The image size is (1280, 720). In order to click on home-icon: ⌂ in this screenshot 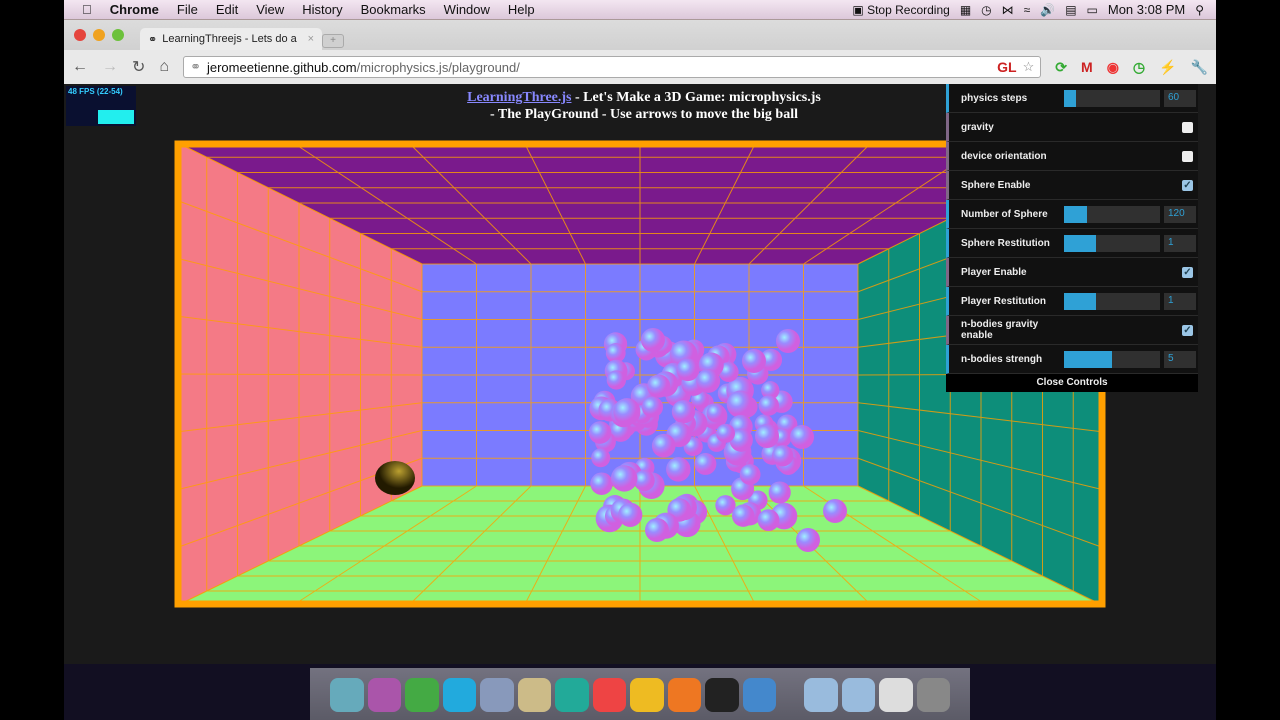, I will do `click(164, 67)`.